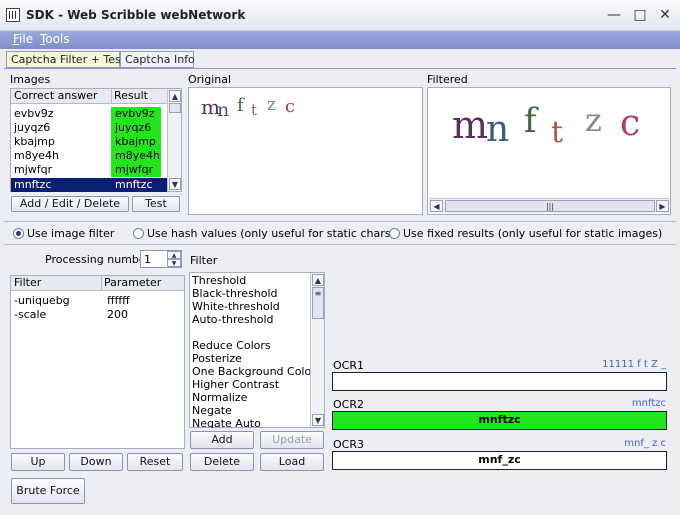  What do you see at coordinates (42, 300) in the screenshot?
I see `filter-cell: -uniquebg` at bounding box center [42, 300].